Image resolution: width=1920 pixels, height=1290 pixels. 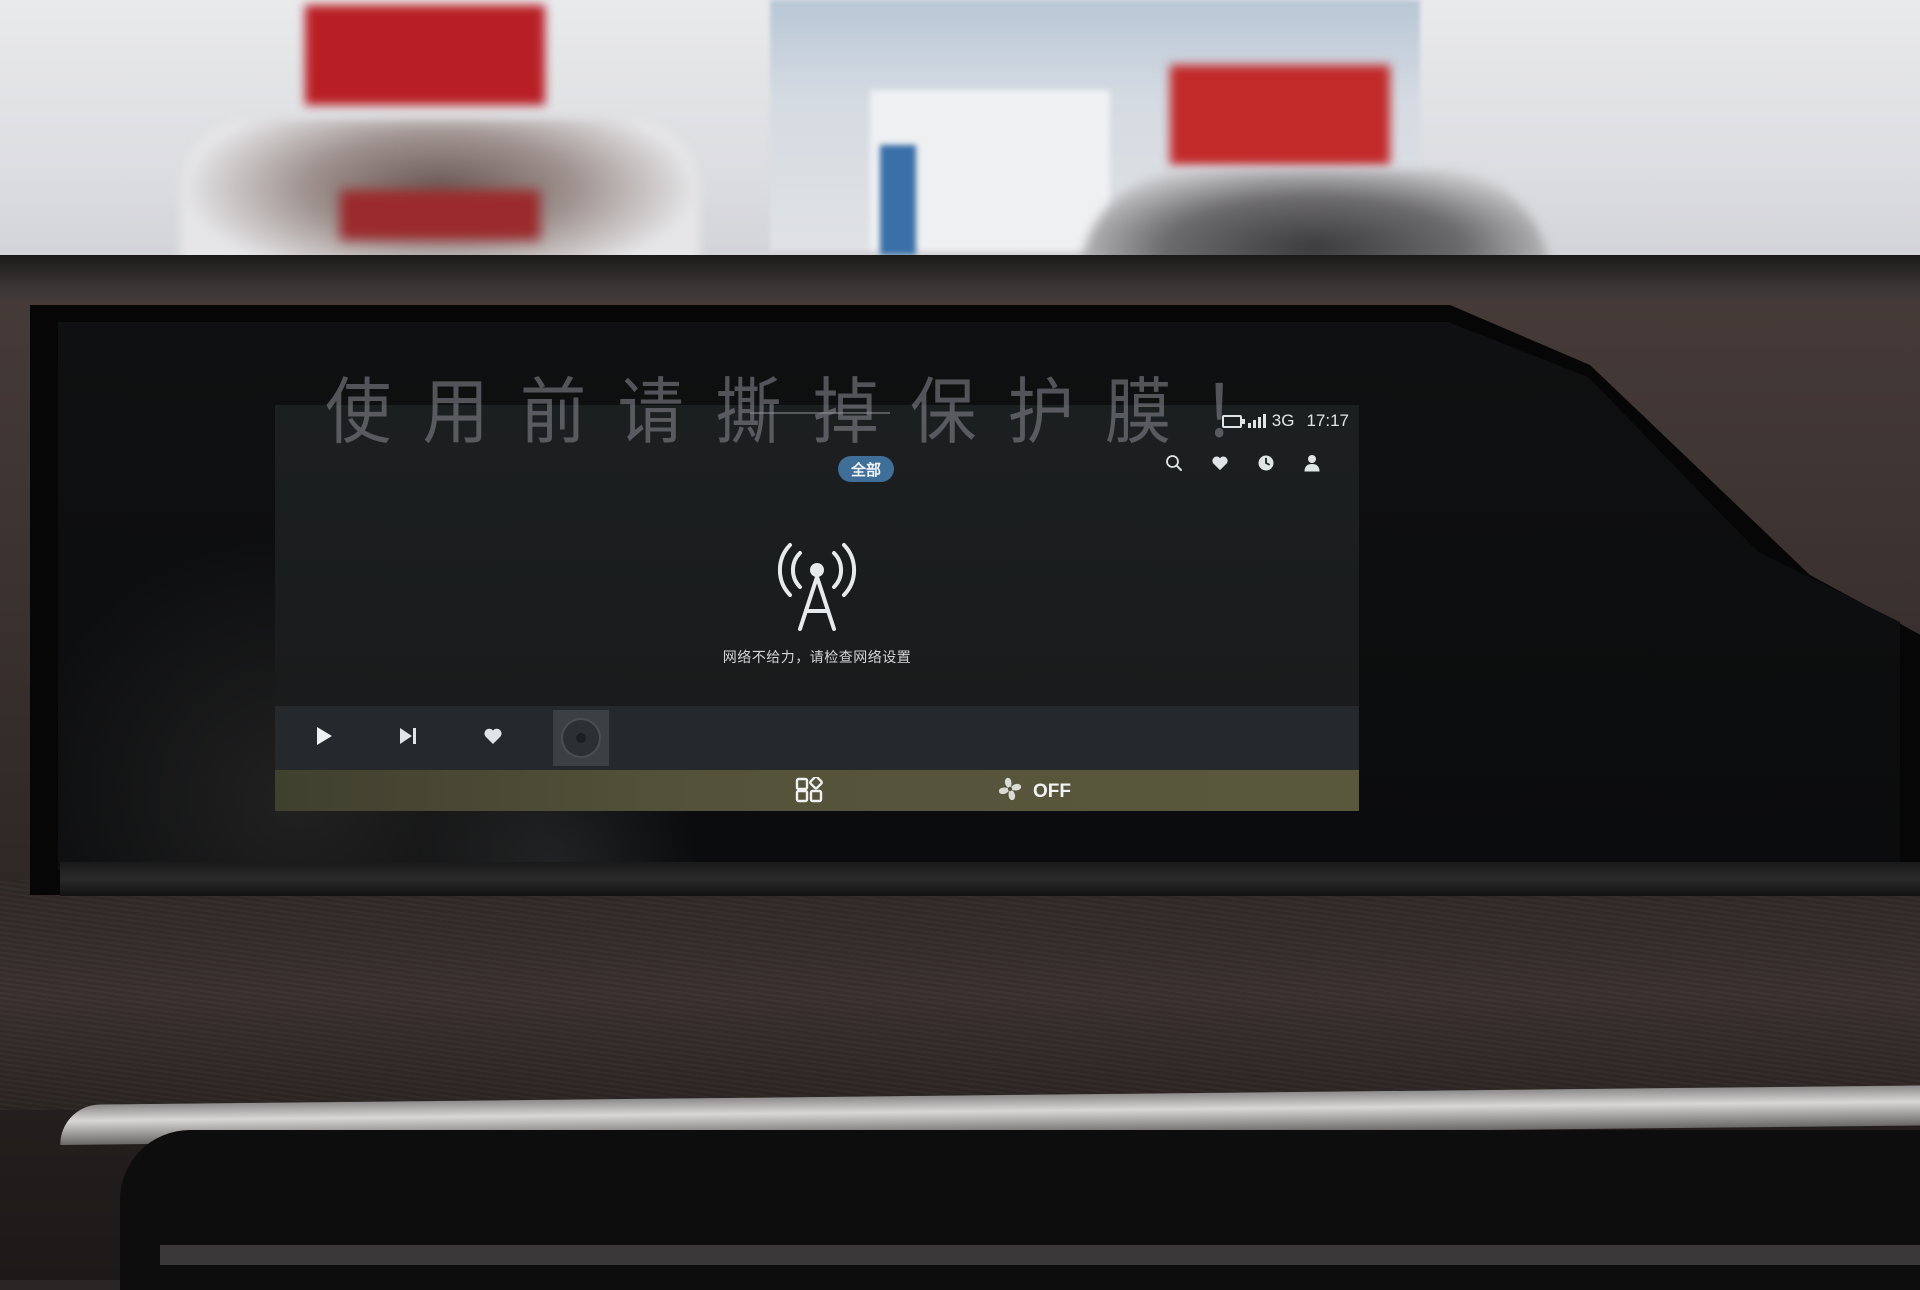 What do you see at coordinates (990, 879) in the screenshot?
I see `display-bezel-bottom` at bounding box center [990, 879].